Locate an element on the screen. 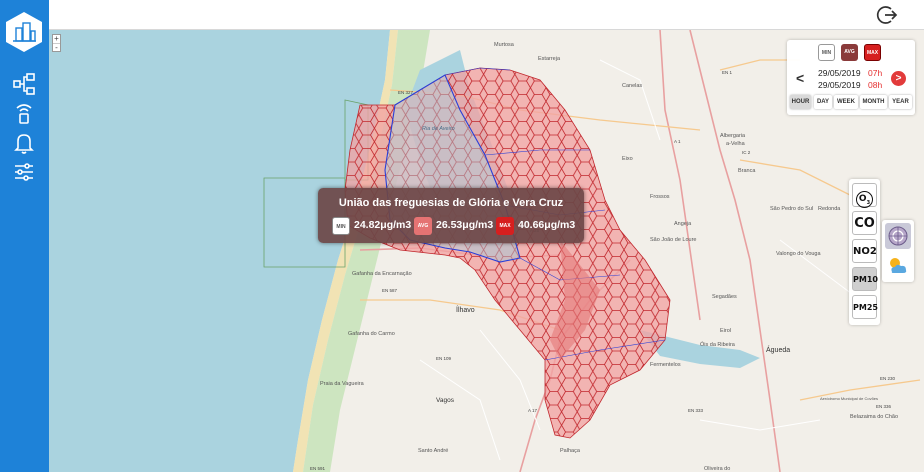 The width and height of the screenshot is (924, 472). label-palhaca: Palhaça is located at coordinates (570, 451).